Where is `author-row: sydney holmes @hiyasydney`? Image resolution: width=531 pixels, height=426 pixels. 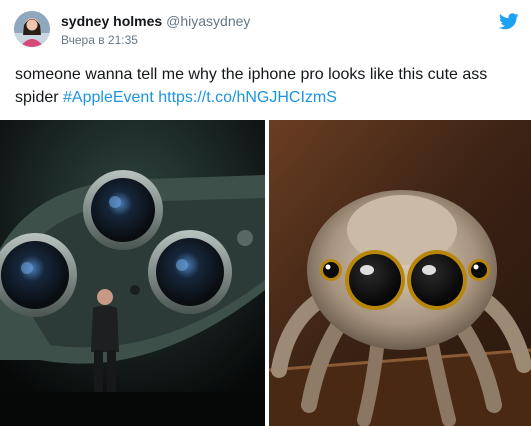
author-row: sydney holmes @hiyasydney is located at coordinates (155, 21).